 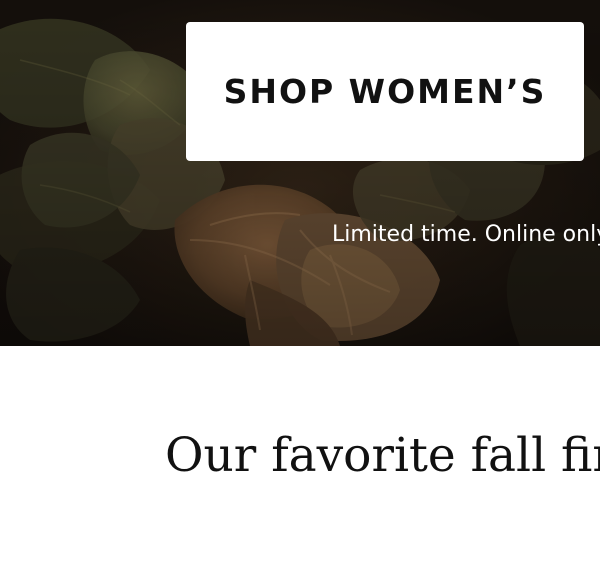 I want to click on section-heading: Our favorite fall finds, so click(x=382, y=455).